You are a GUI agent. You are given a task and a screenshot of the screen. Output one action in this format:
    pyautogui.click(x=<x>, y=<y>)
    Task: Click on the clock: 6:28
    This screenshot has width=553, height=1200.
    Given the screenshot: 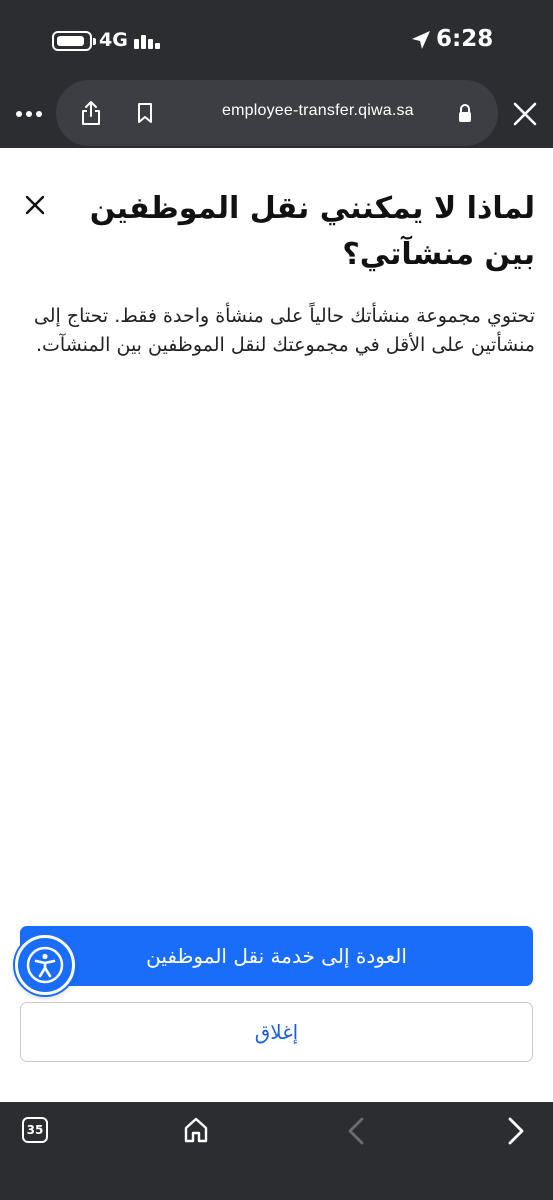 What is the action you would take?
    pyautogui.click(x=465, y=39)
    